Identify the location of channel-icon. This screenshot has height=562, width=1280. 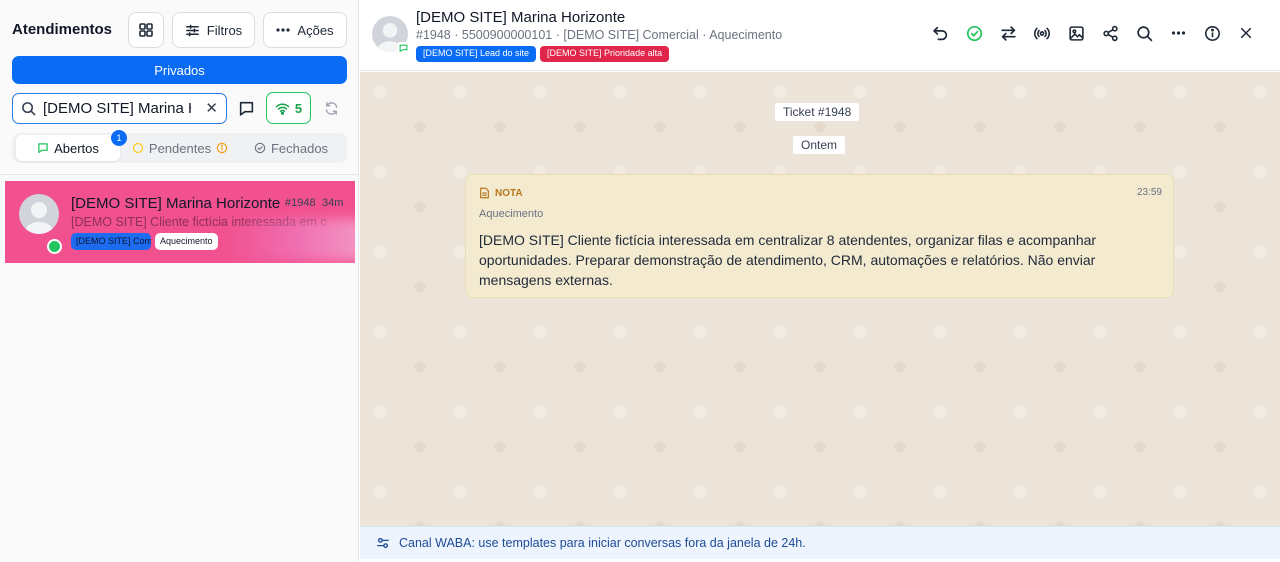
(403, 47).